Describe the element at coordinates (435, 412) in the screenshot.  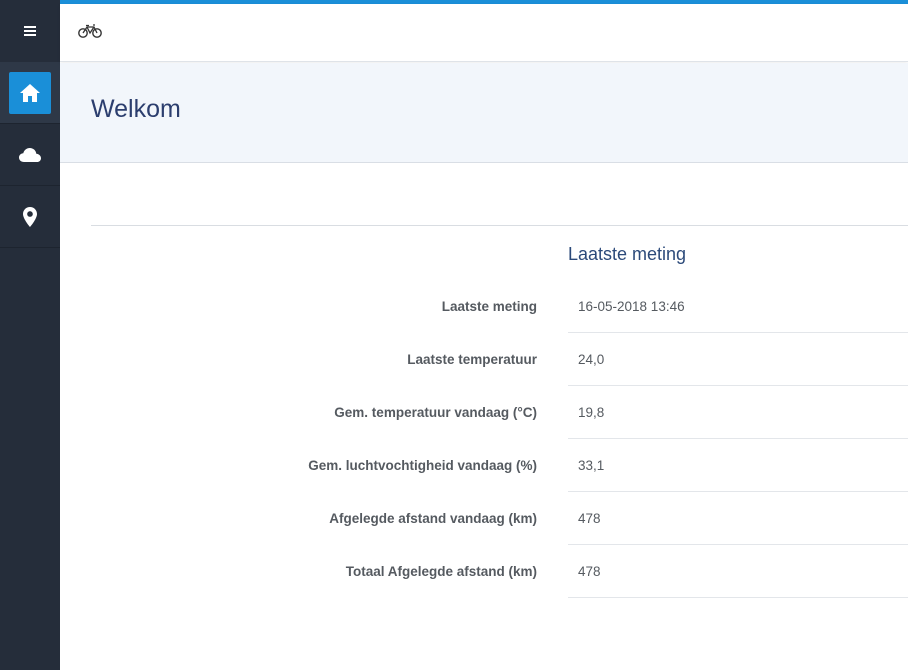
I see `row-label: Gem. temperatuur vandaag (°C)` at that location.